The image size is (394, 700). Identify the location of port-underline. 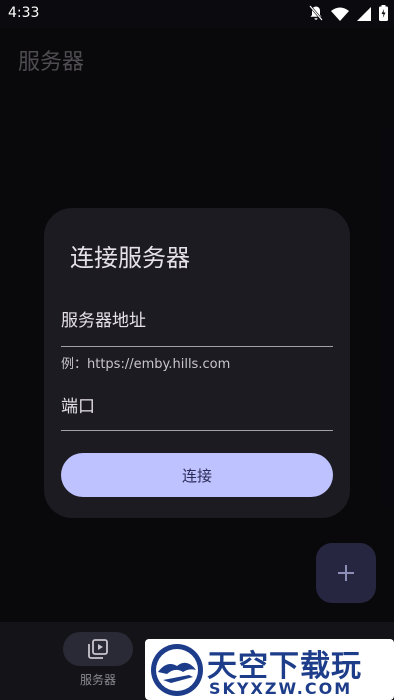
(197, 430).